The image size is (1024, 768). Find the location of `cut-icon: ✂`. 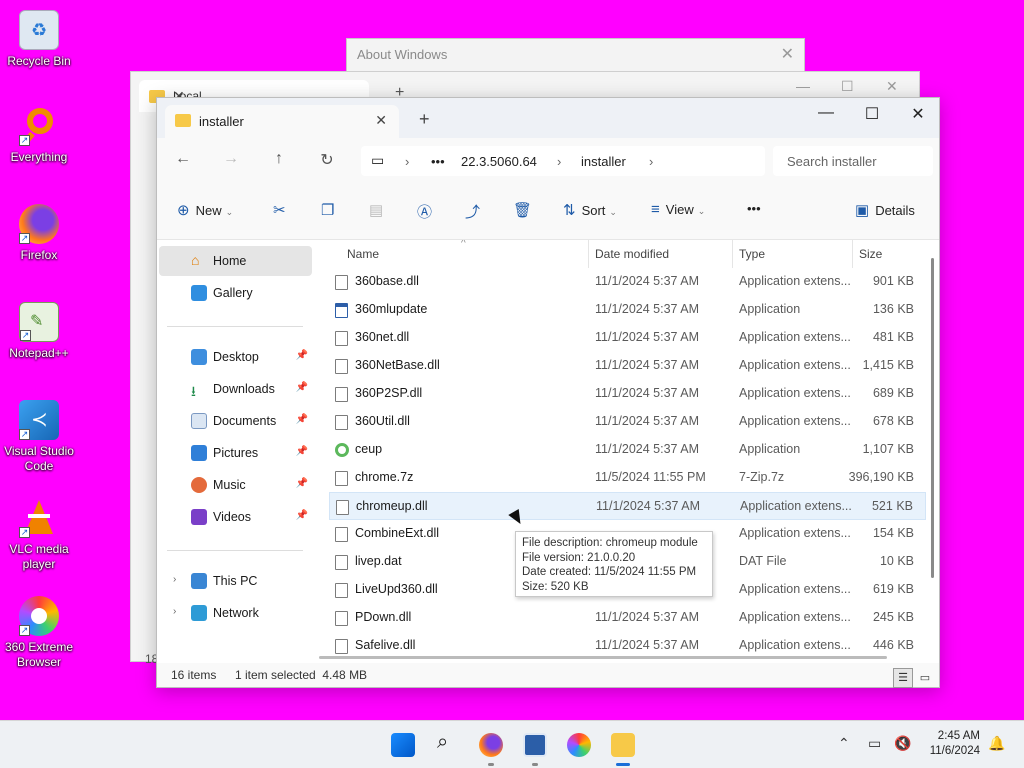

cut-icon: ✂ is located at coordinates (282, 210).